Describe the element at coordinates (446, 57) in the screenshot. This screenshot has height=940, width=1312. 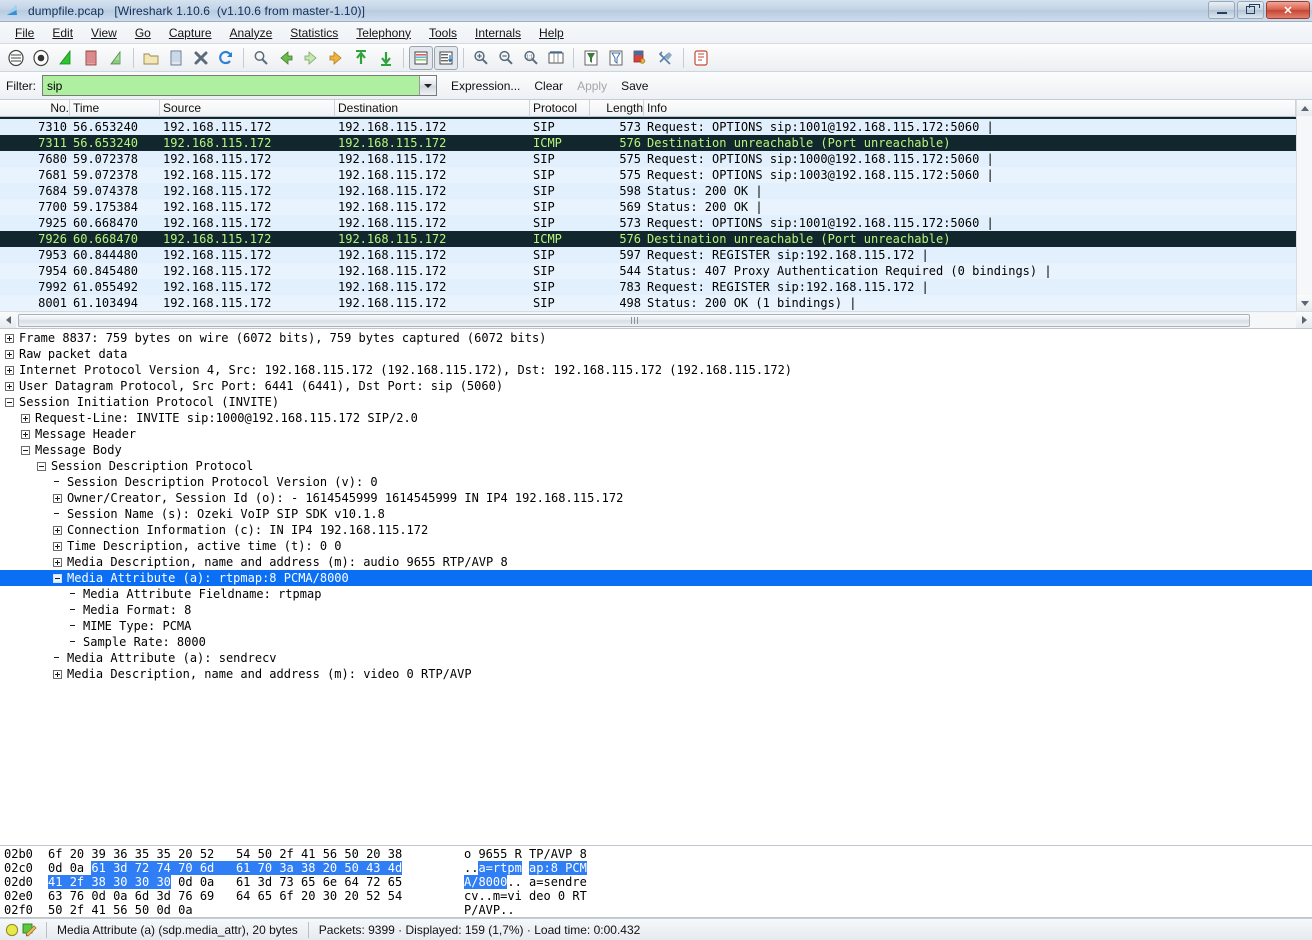
I see `auto-scroll-button` at that location.